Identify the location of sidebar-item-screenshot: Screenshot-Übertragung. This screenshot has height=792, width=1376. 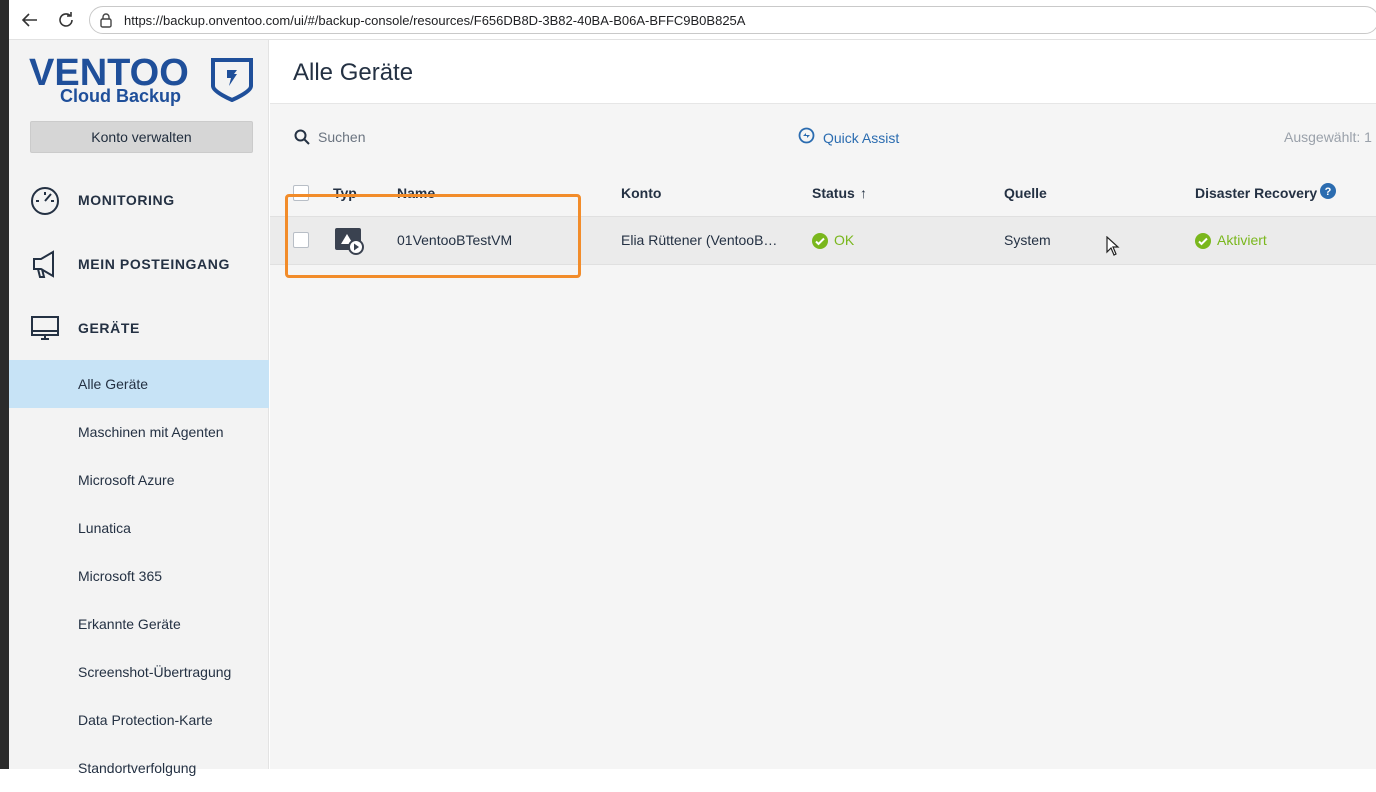
(139, 672).